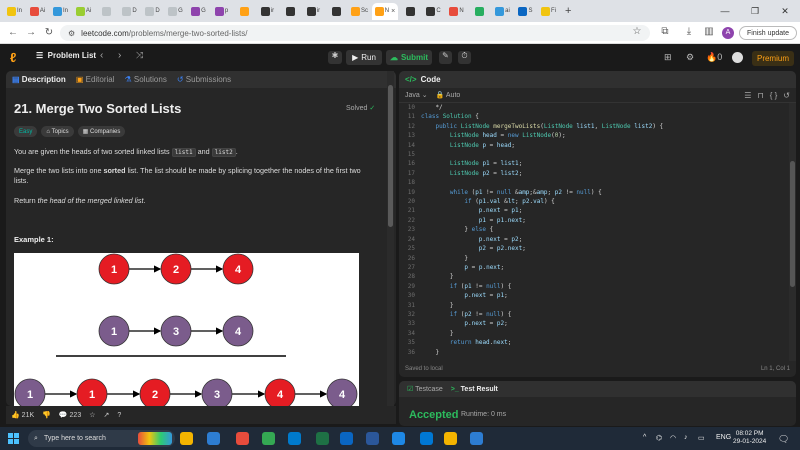  What do you see at coordinates (294, 438) in the screenshot?
I see `chrome-icon` at bounding box center [294, 438].